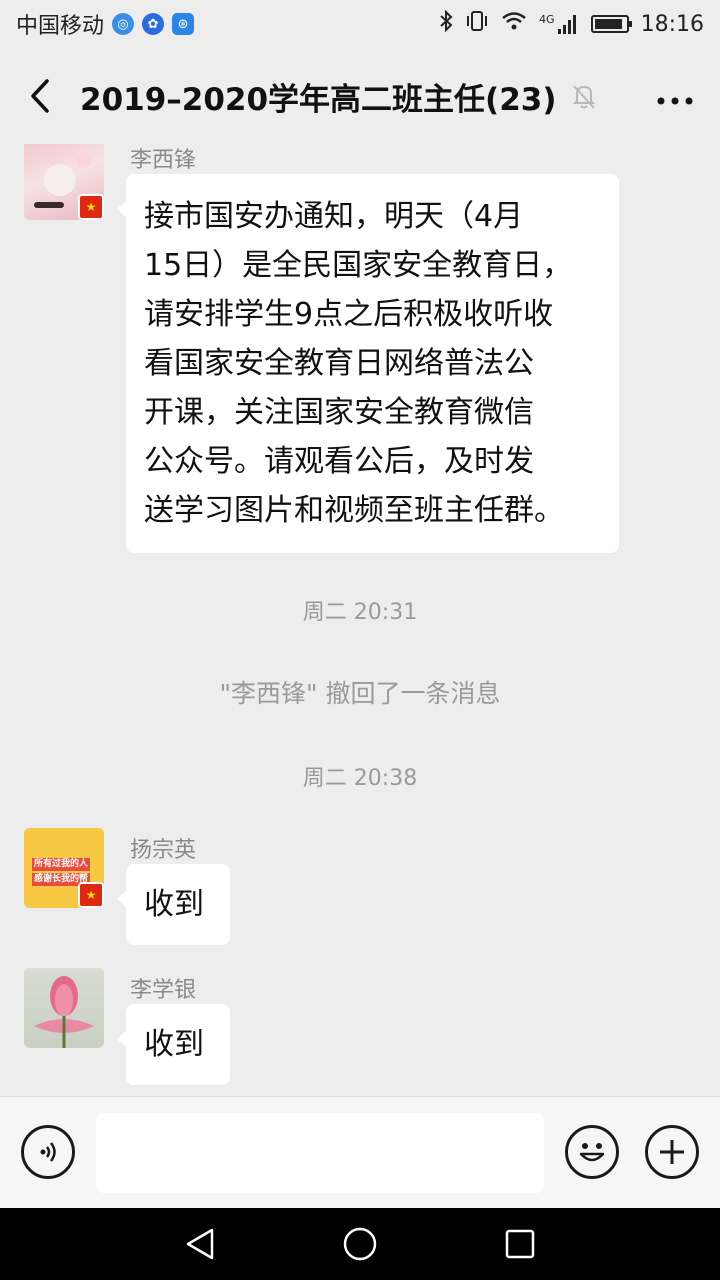 Image resolution: width=720 pixels, height=1280 pixels. Describe the element at coordinates (672, 24) in the screenshot. I see `clock: 18:16` at that location.